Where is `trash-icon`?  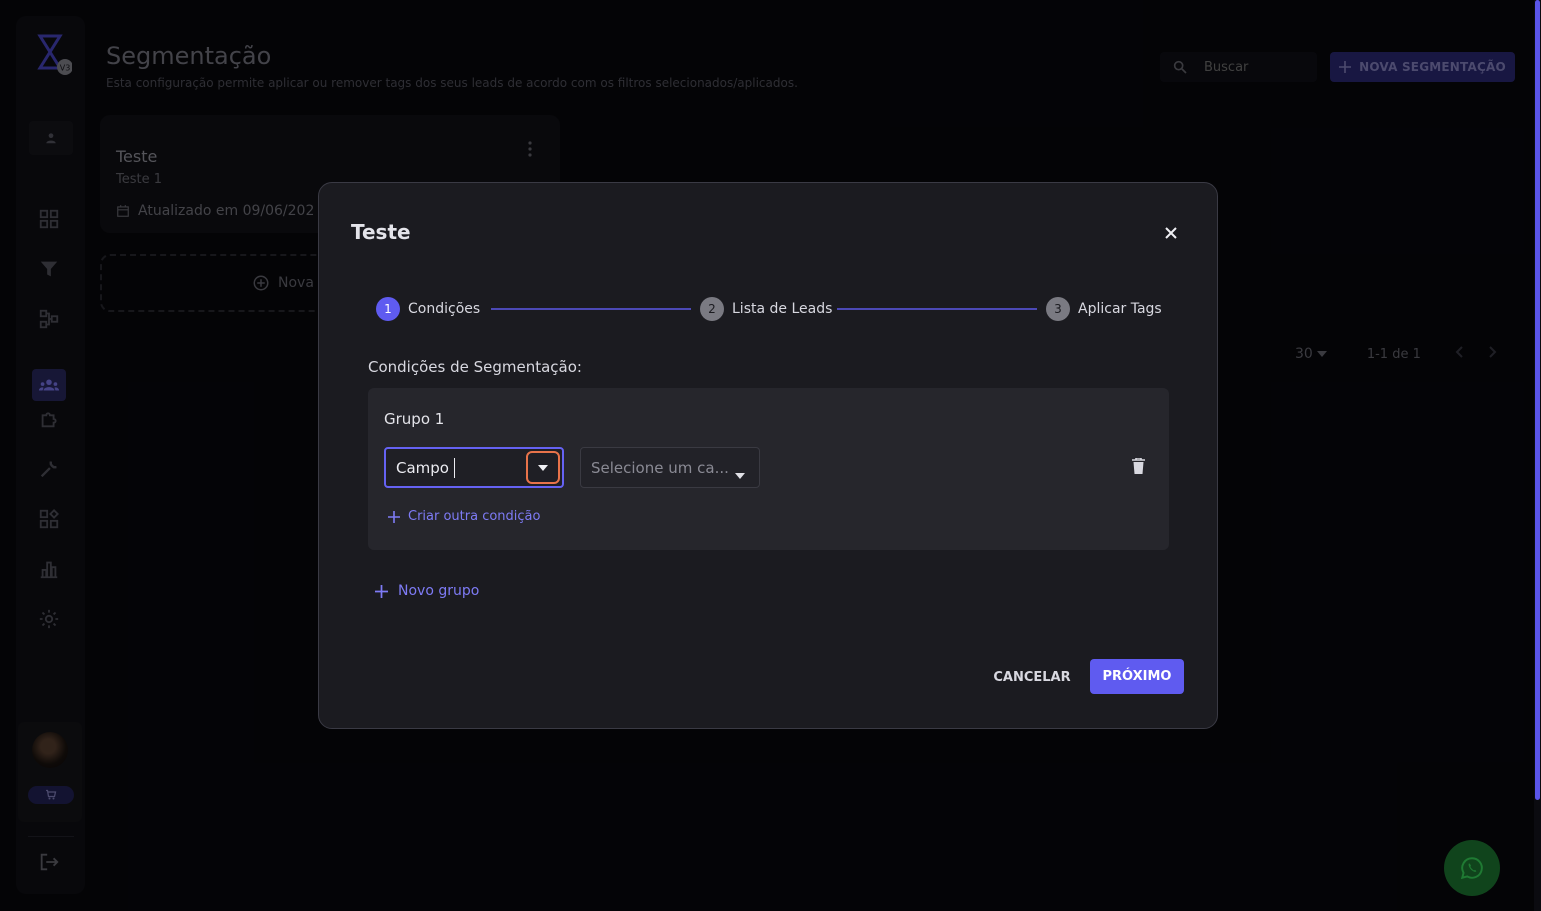
trash-icon is located at coordinates (1138, 465).